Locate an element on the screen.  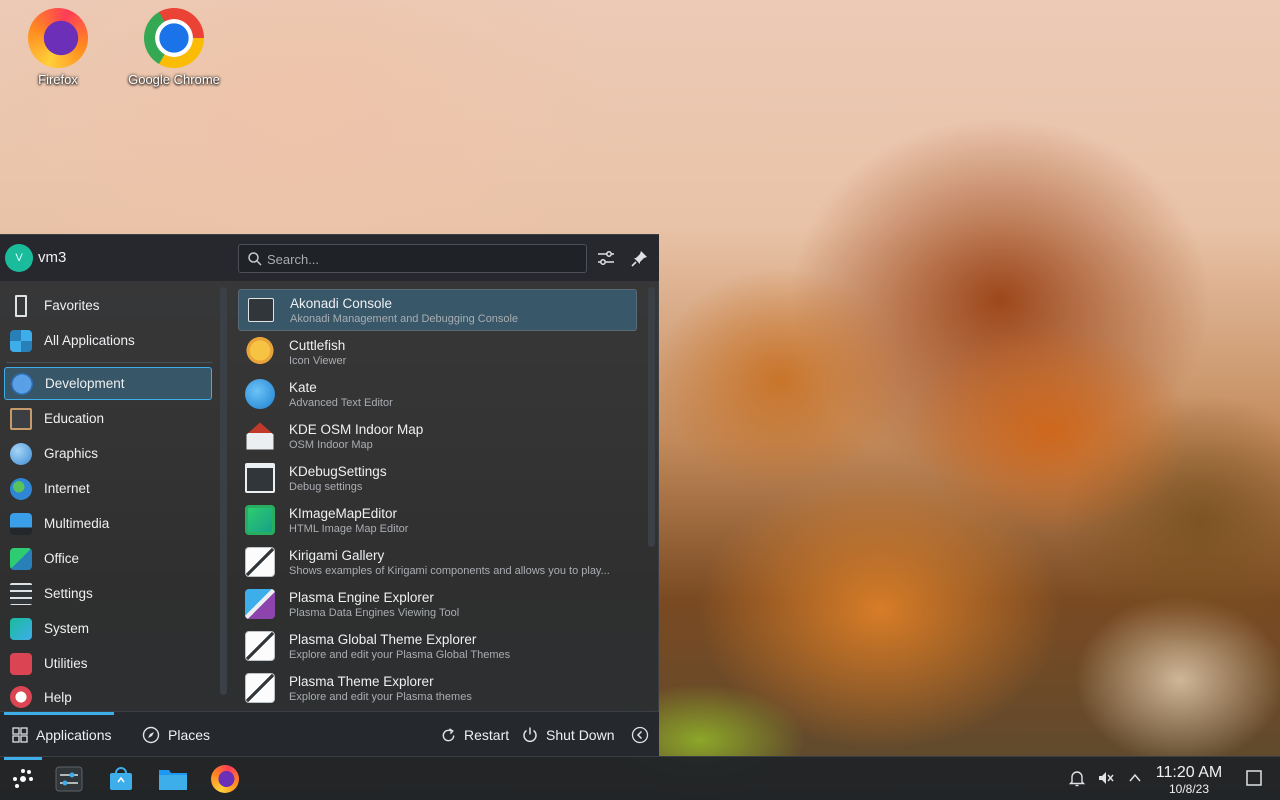
launcher-footer: Applications Places Restart Shut Down is located at coordinates (329, 734).